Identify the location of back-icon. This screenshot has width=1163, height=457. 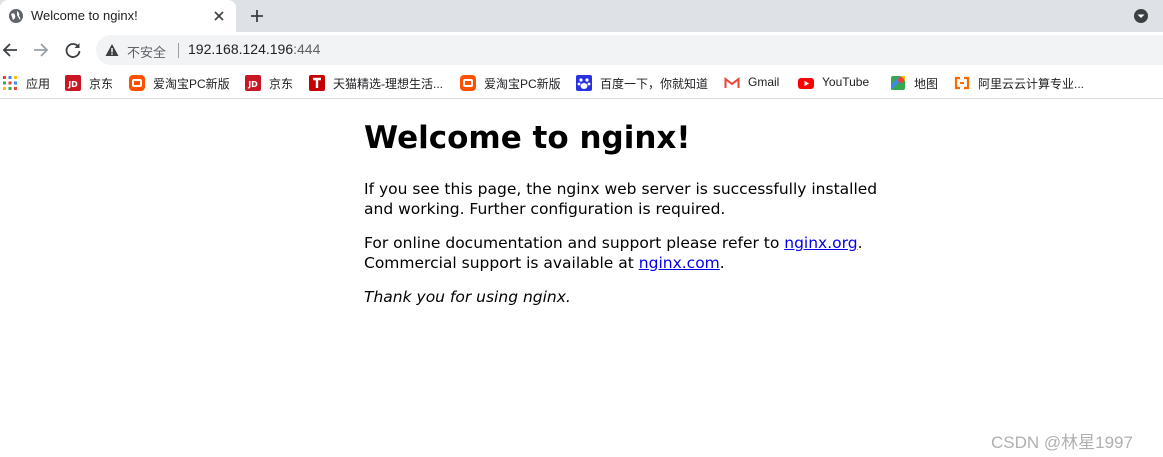
(11, 50).